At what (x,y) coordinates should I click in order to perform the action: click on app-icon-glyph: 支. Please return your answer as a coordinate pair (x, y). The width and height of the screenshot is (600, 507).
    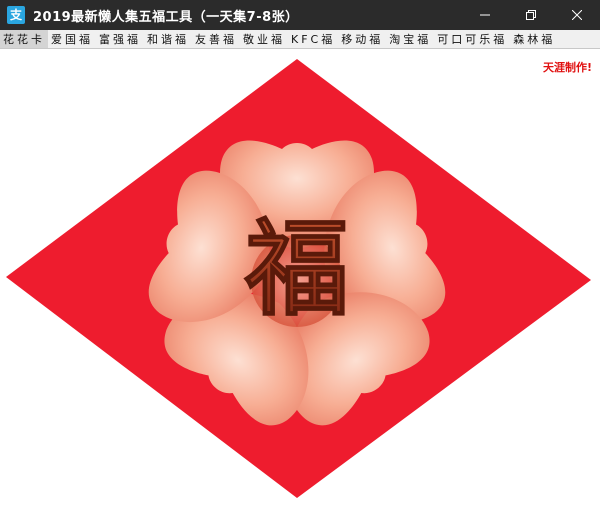
    Looking at the image, I should click on (15, 15).